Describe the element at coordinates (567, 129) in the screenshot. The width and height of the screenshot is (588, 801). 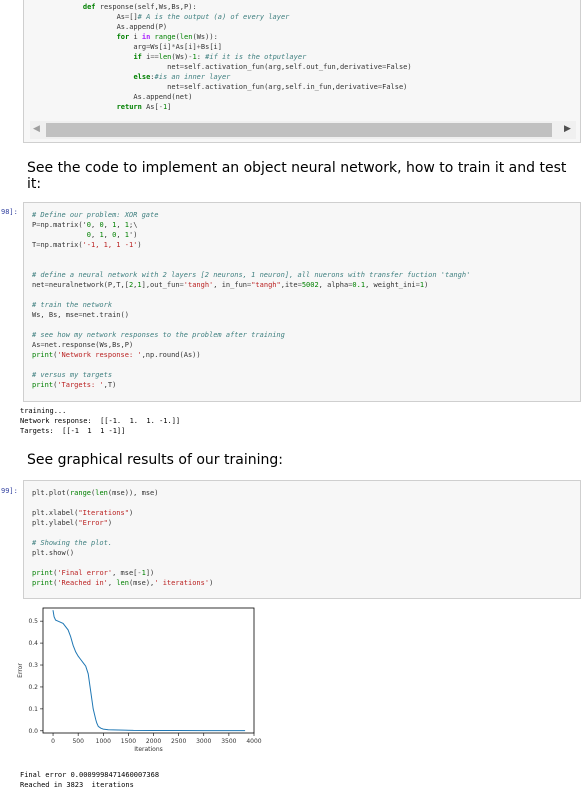
I see `scroll-right-arrow-icon: ▶` at that location.